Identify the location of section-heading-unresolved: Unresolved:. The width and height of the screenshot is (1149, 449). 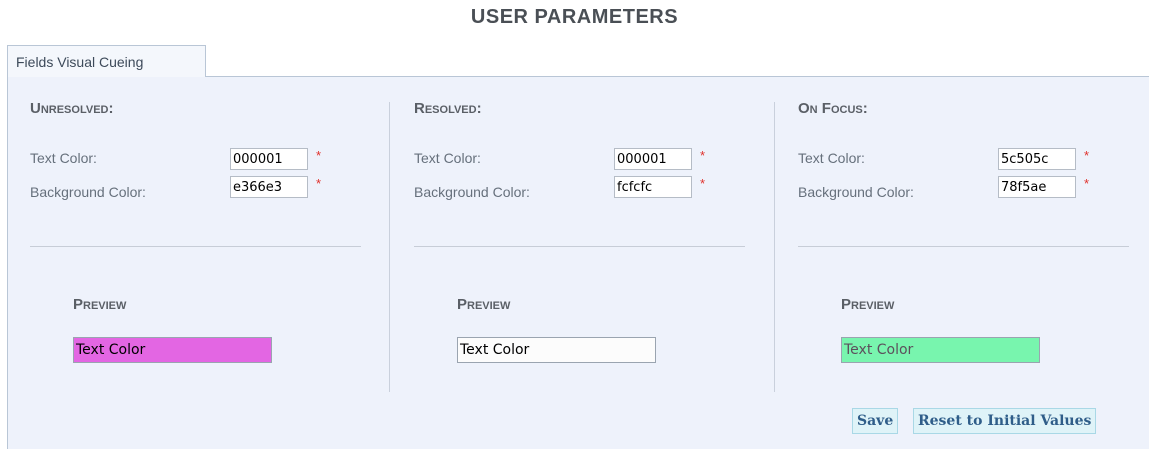
(72, 108).